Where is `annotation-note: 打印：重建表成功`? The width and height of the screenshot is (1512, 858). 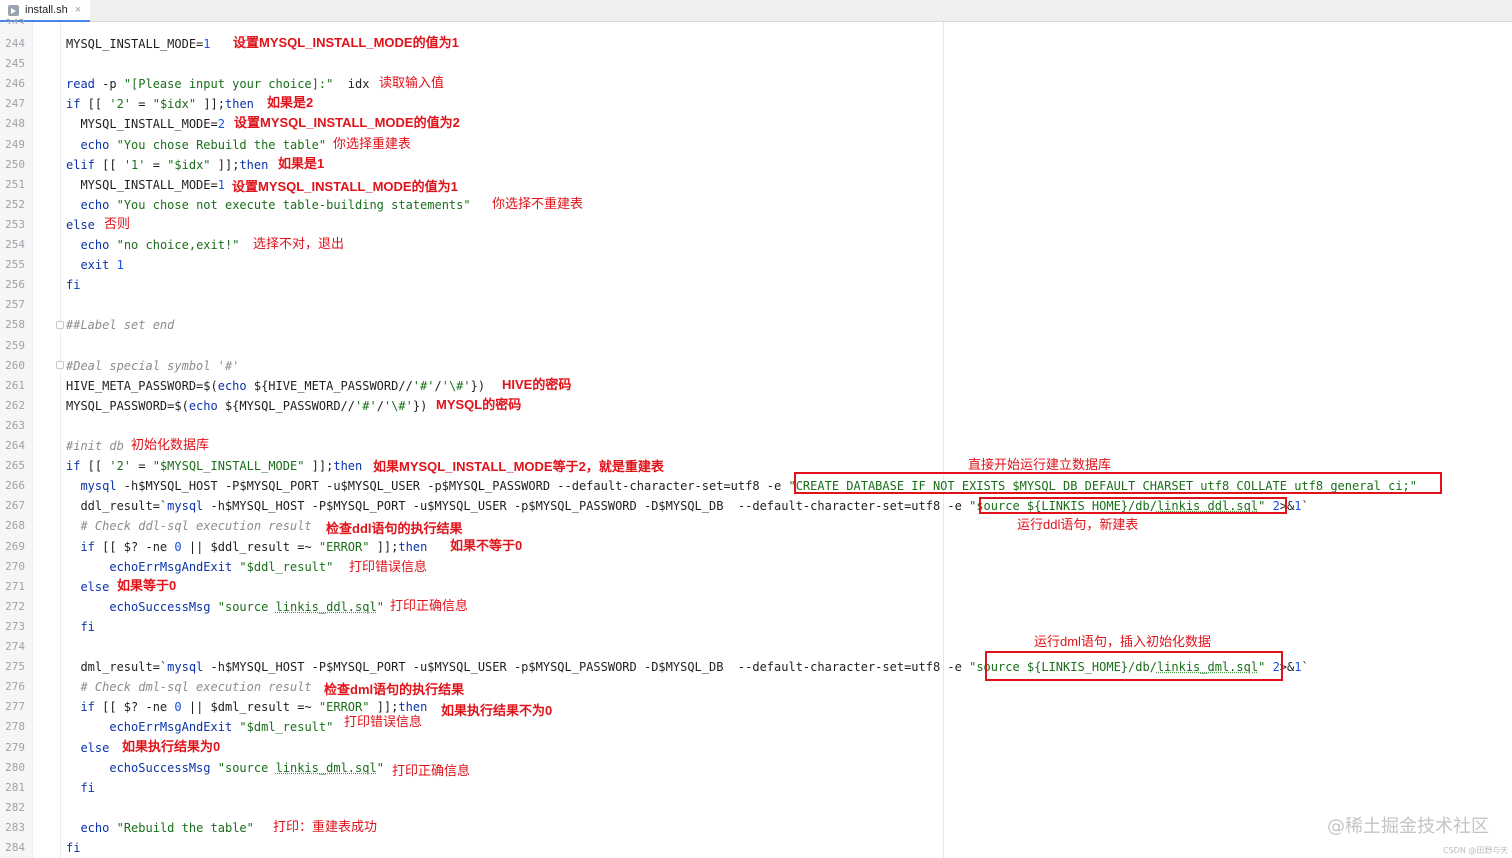 annotation-note: 打印：重建表成功 is located at coordinates (325, 826).